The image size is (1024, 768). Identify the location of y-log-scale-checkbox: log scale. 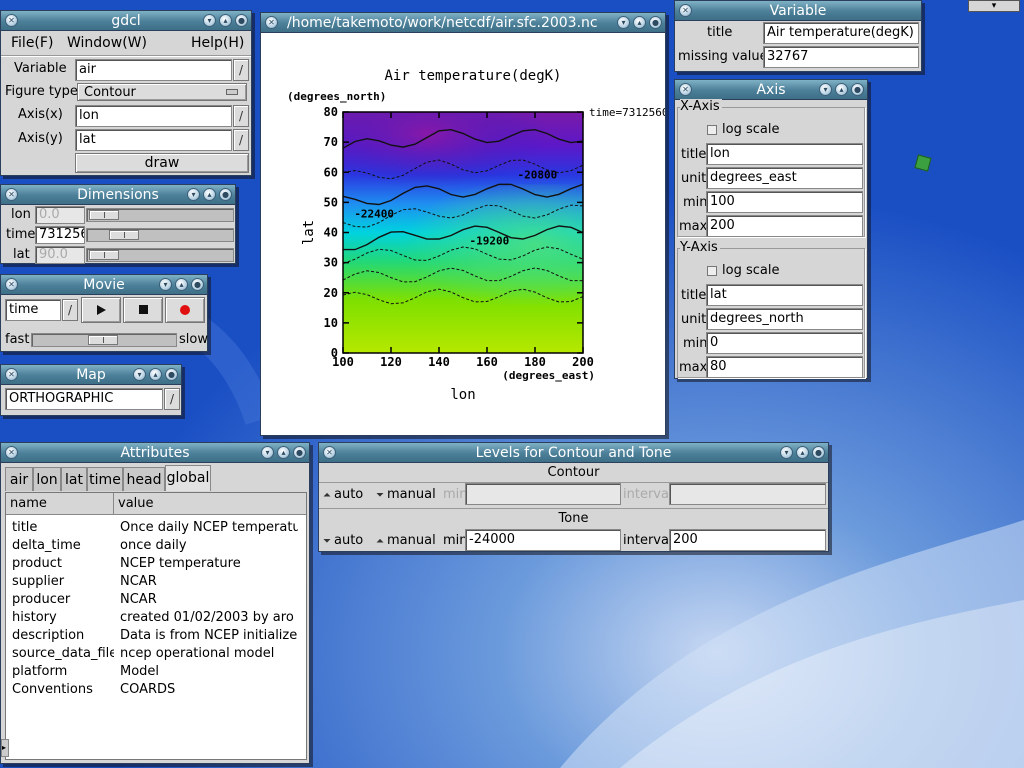
(743, 270).